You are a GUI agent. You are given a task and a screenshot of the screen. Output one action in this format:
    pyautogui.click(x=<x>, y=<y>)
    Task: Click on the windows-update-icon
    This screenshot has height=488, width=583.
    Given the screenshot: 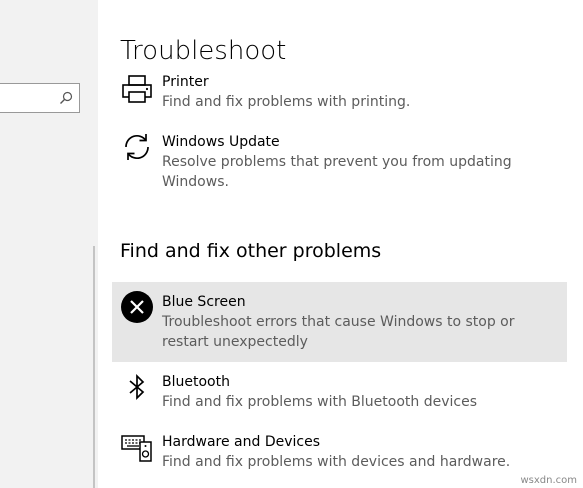 What is the action you would take?
    pyautogui.click(x=137, y=147)
    